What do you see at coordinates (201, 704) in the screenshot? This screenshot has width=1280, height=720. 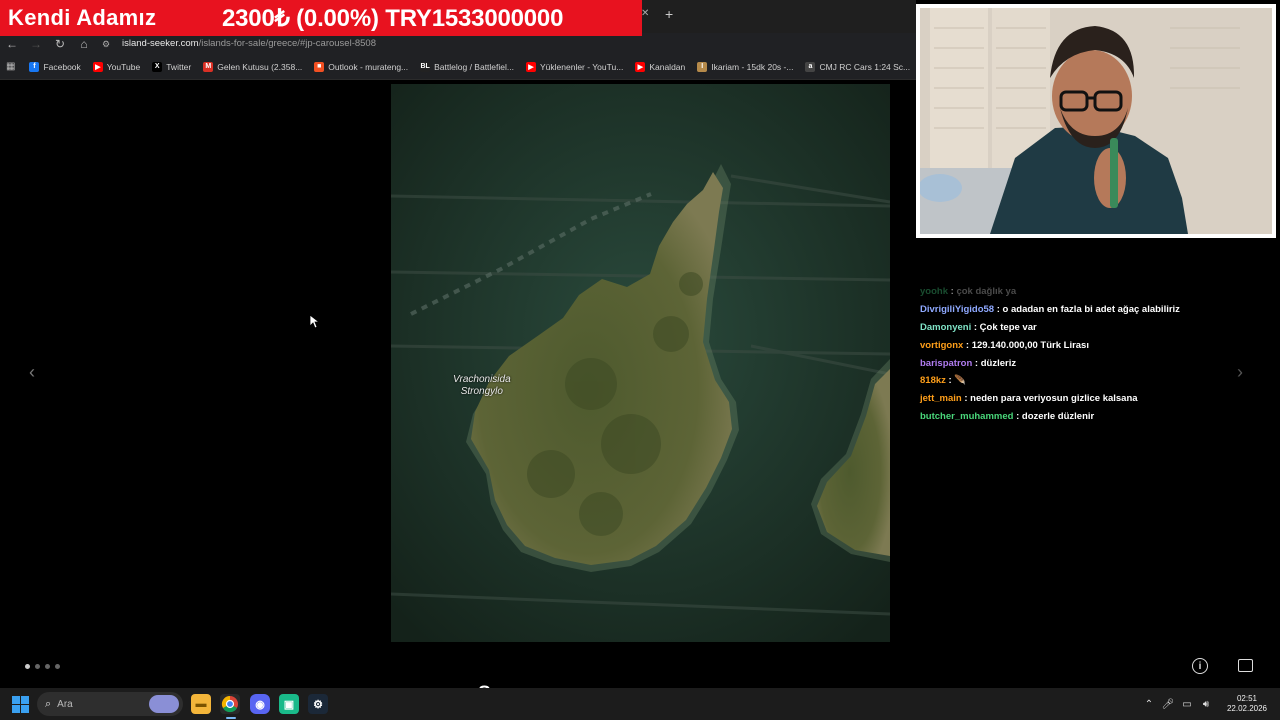 I see `file-explorer-icon: ▬` at bounding box center [201, 704].